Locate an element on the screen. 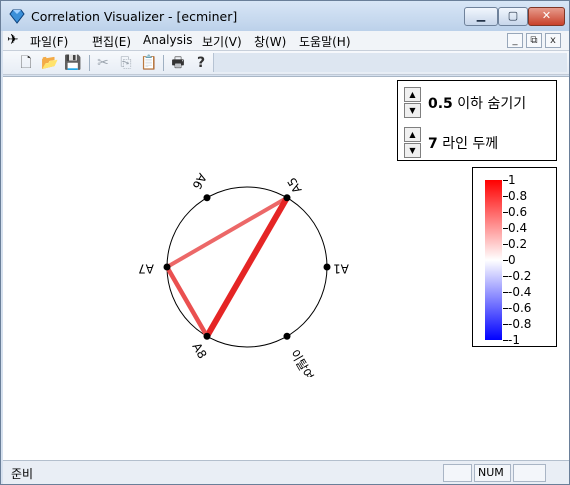 This screenshot has width=570, height=485. legend-label: 0.2 is located at coordinates (518, 244).